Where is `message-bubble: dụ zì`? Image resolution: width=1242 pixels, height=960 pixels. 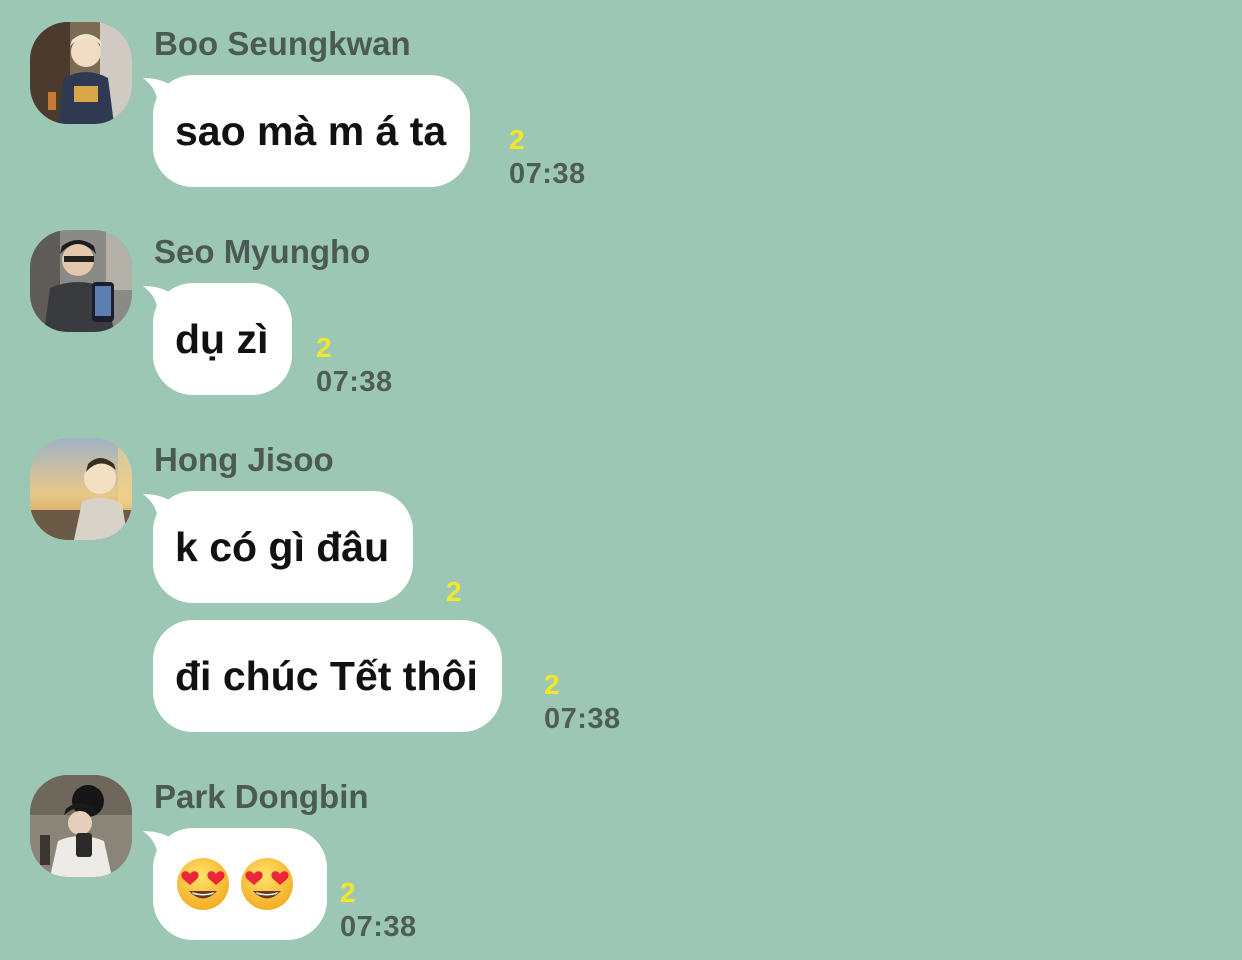
message-bubble: dụ zì is located at coordinates (223, 339).